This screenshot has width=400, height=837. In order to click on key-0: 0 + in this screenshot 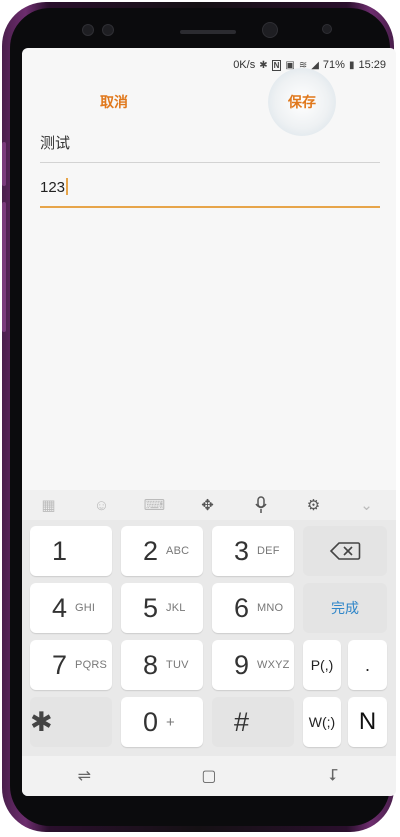, I will do `click(162, 722)`.